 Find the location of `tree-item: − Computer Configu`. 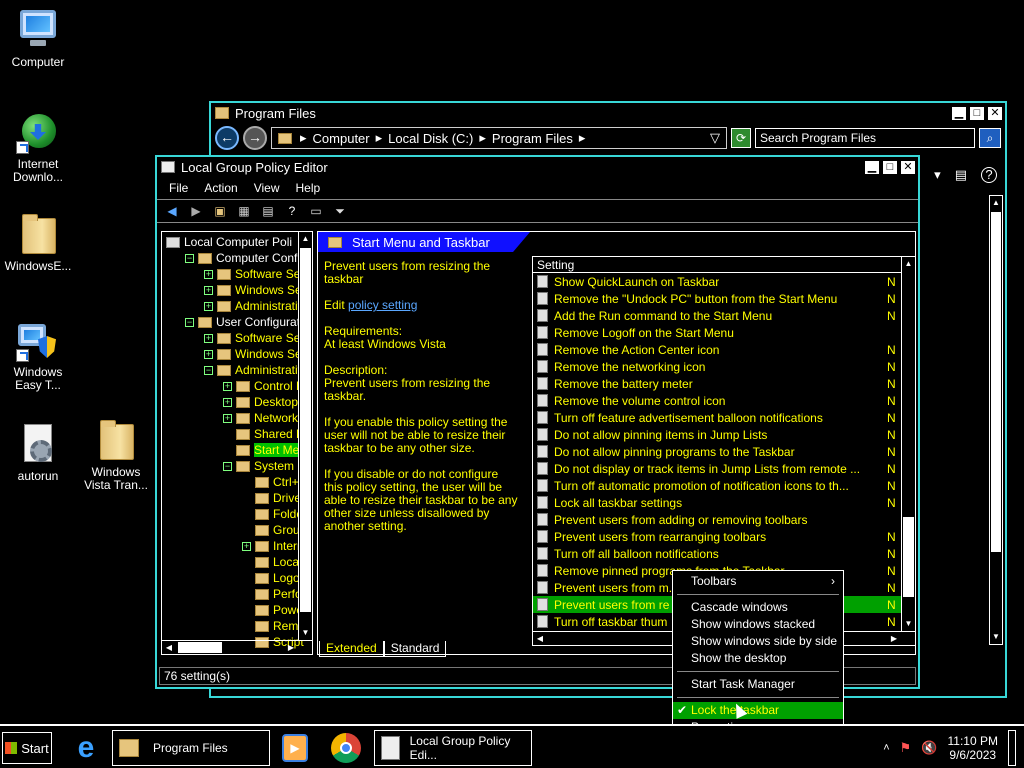

tree-item: − Computer Configu is located at coordinates (237, 258).